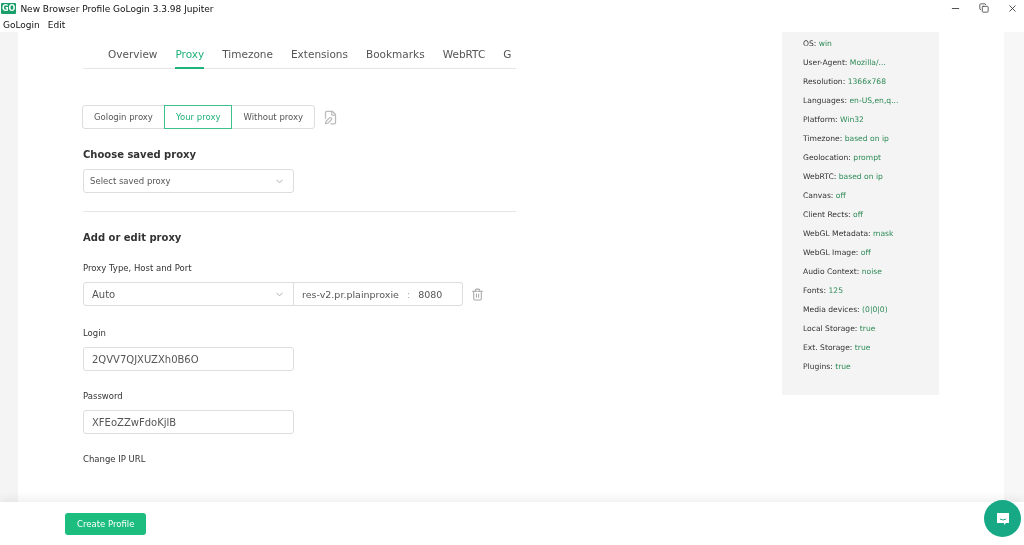 This screenshot has width=1024, height=545. Describe the element at coordinates (273, 117) in the screenshot. I see `proxy-mode-button: Without proxy` at that location.